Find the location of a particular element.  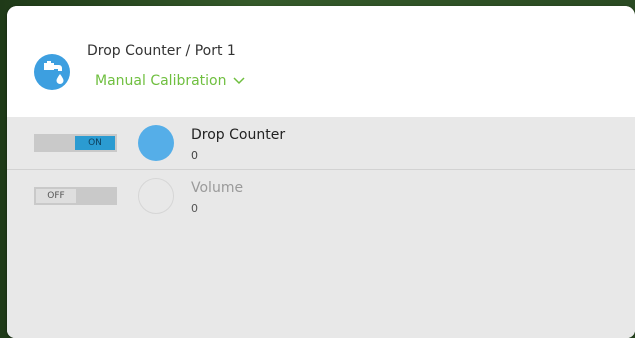

toggle-state-label: ON is located at coordinates (95, 143).